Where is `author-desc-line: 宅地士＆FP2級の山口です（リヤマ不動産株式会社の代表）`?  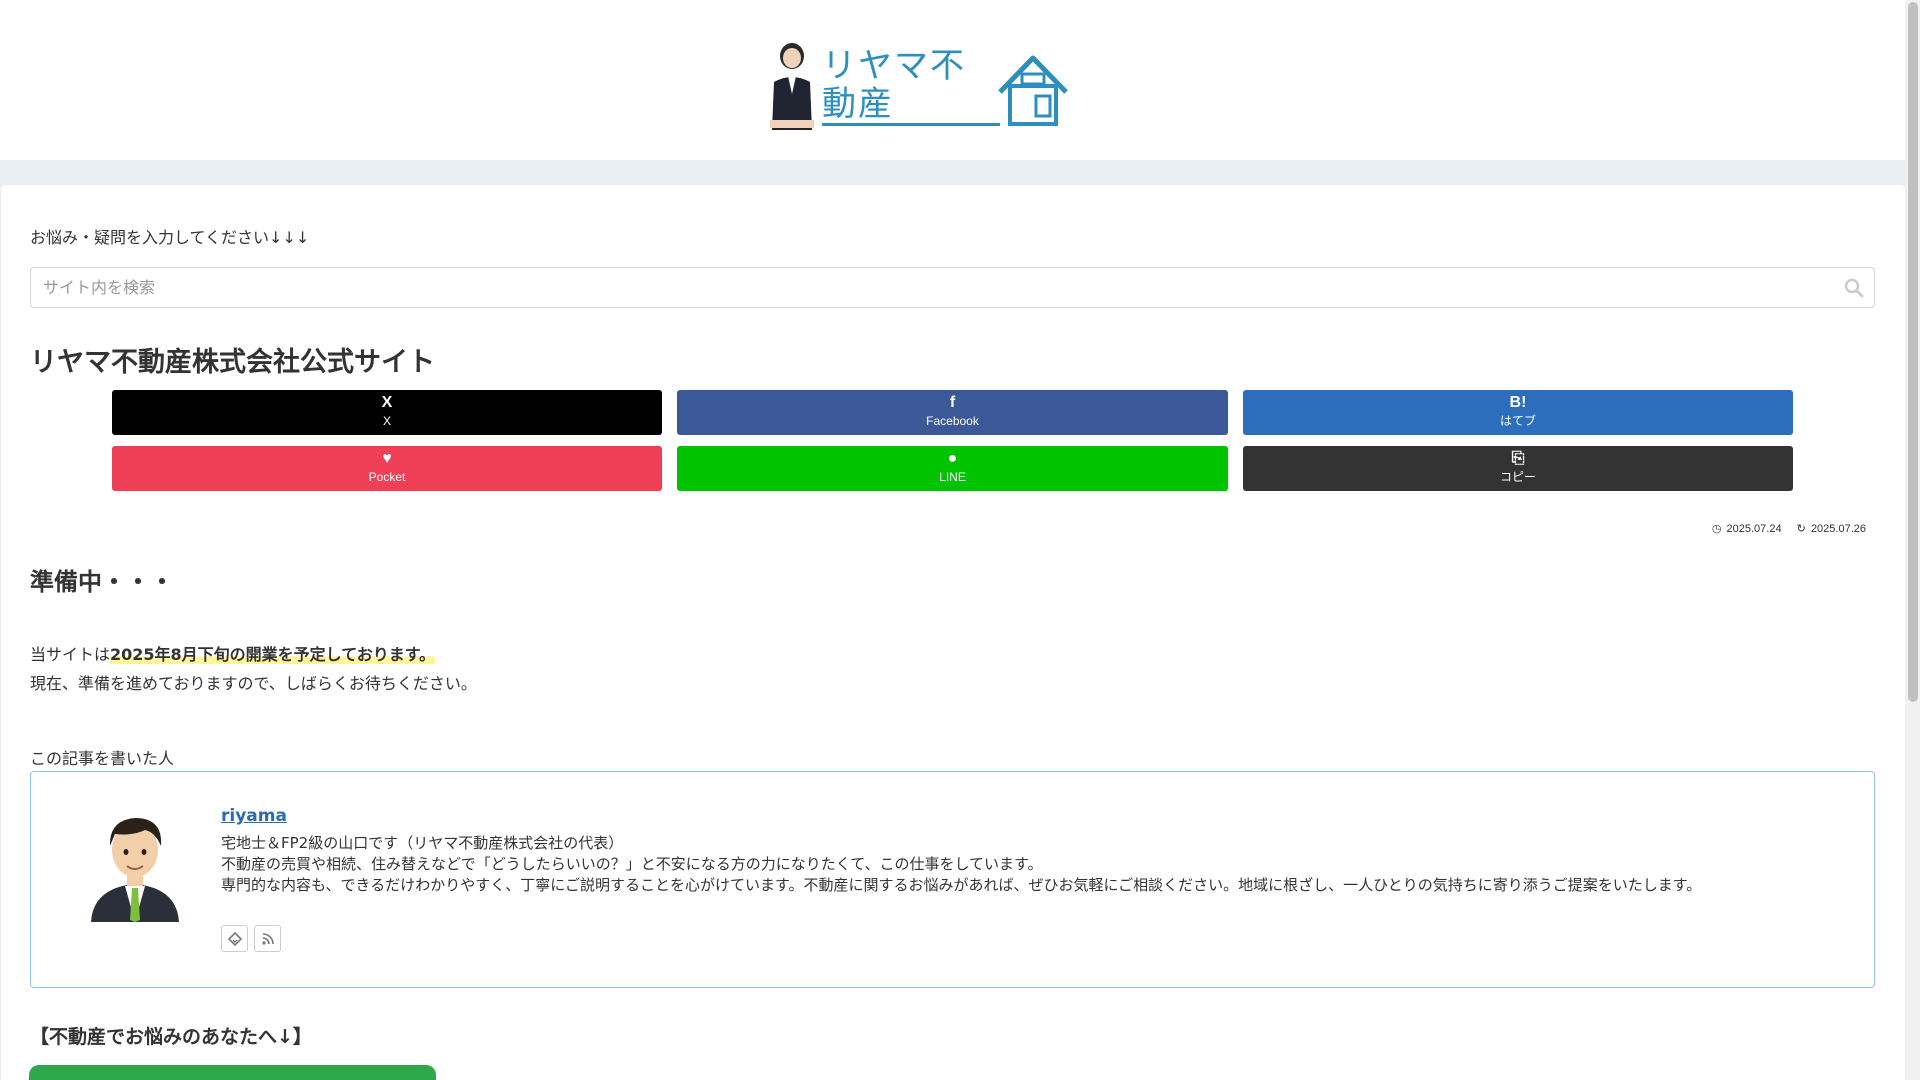 author-desc-line: 宅地士＆FP2級の山口です（リヤマ不動産株式会社の代表） is located at coordinates (422, 843).